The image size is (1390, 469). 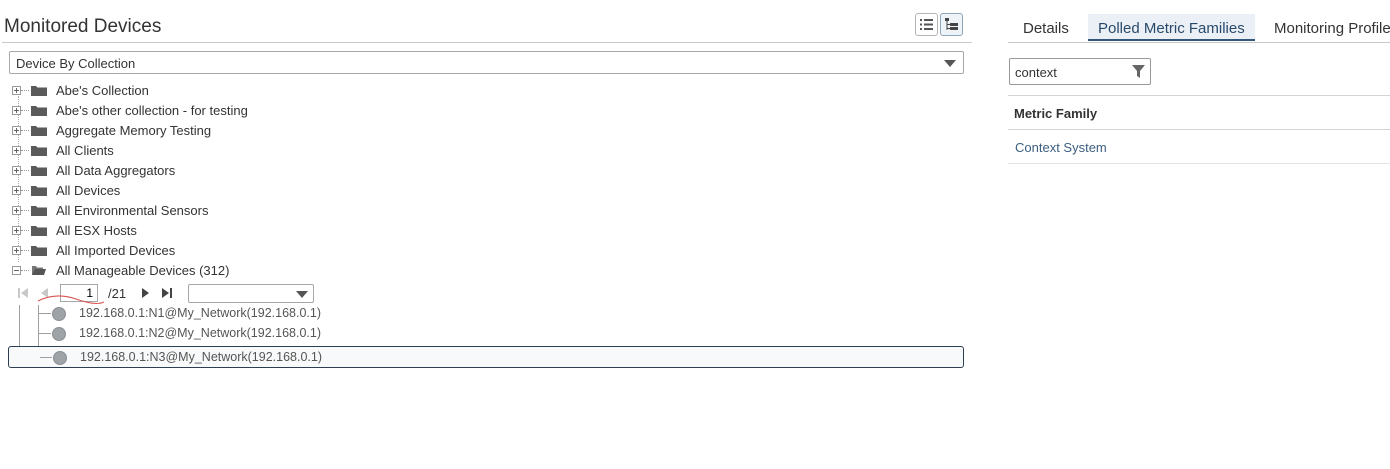 I want to click on collection-dropdown-value: Device By Collection, so click(x=76, y=63).